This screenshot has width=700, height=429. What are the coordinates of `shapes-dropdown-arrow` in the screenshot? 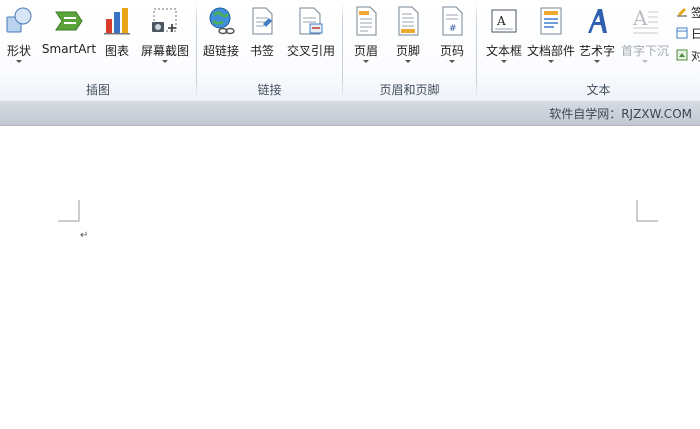 It's located at (19, 61).